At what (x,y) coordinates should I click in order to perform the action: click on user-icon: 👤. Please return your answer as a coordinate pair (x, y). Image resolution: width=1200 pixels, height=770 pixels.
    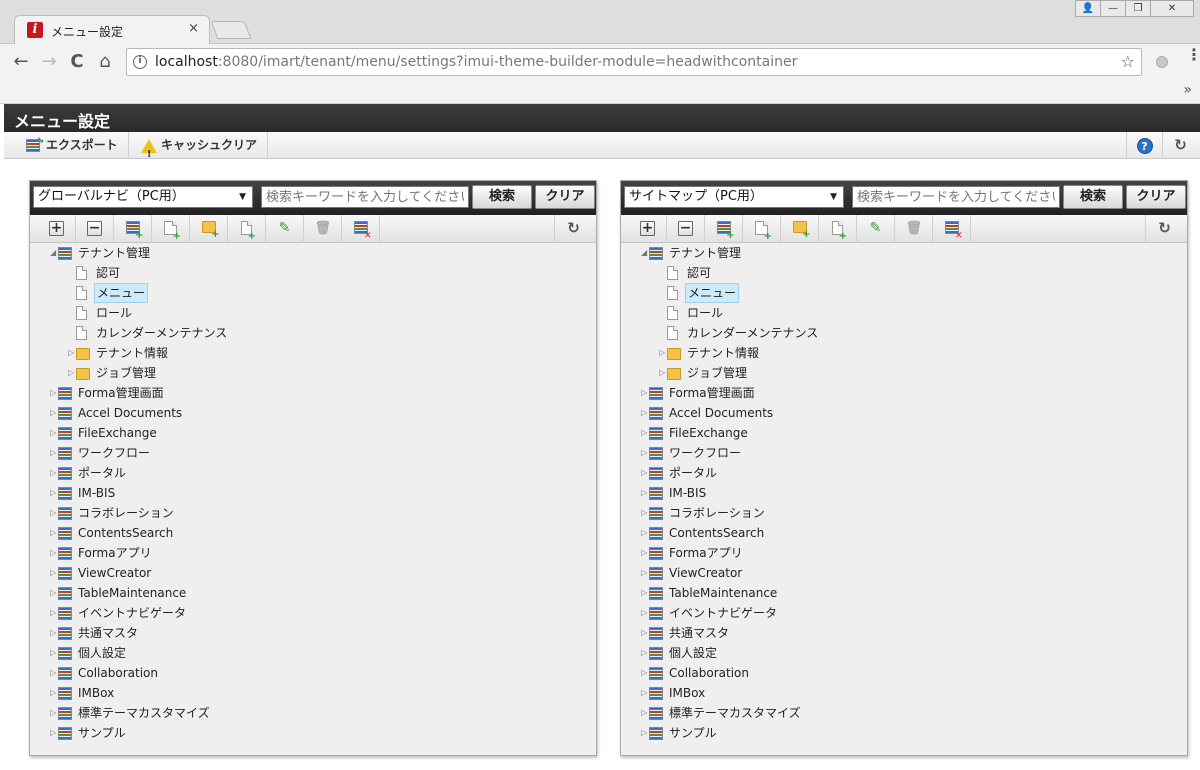
    Looking at the image, I should click on (1088, 8).